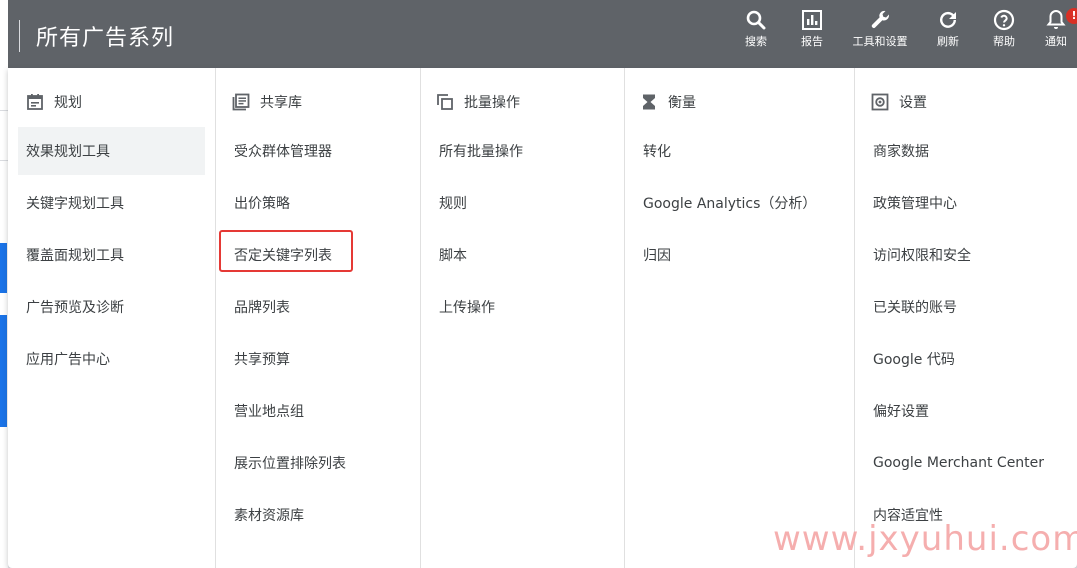  I want to click on copy-icon, so click(445, 102).